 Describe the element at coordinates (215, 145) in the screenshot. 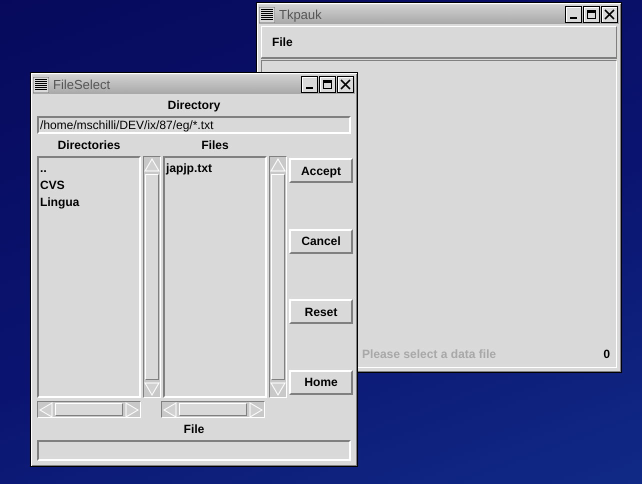

I see `files-label: Files` at that location.